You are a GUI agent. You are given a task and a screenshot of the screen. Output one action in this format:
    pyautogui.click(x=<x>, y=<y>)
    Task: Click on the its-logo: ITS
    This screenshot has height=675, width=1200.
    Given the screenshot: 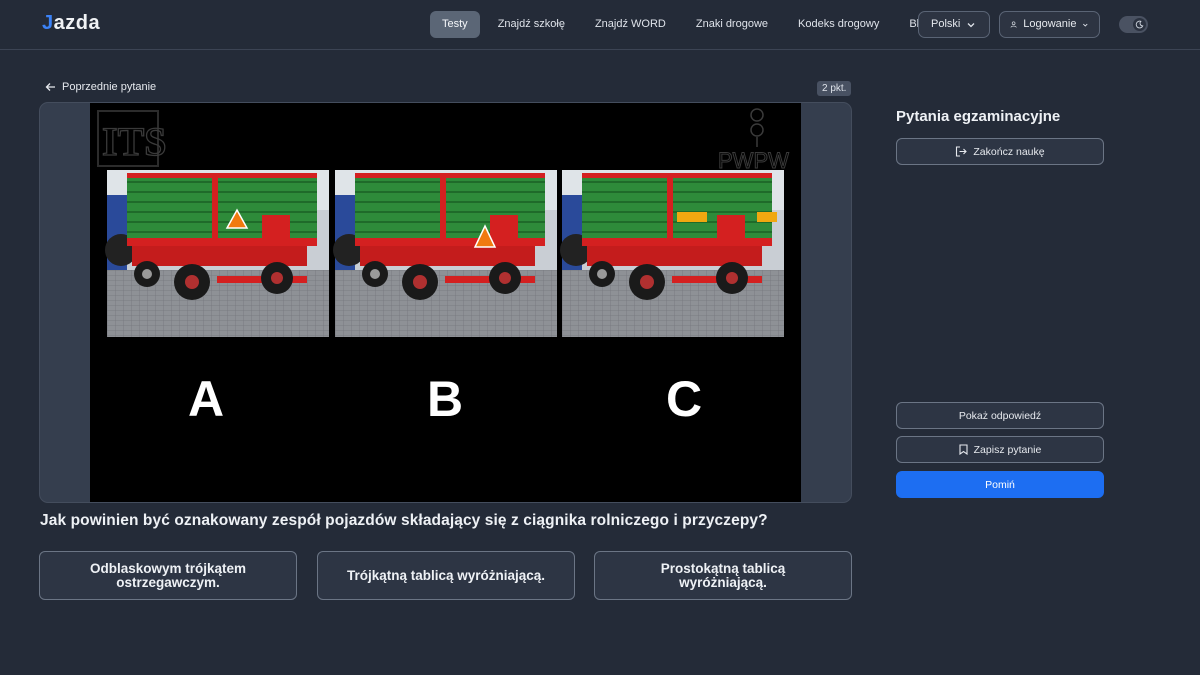 What is the action you would take?
    pyautogui.click(x=132, y=138)
    